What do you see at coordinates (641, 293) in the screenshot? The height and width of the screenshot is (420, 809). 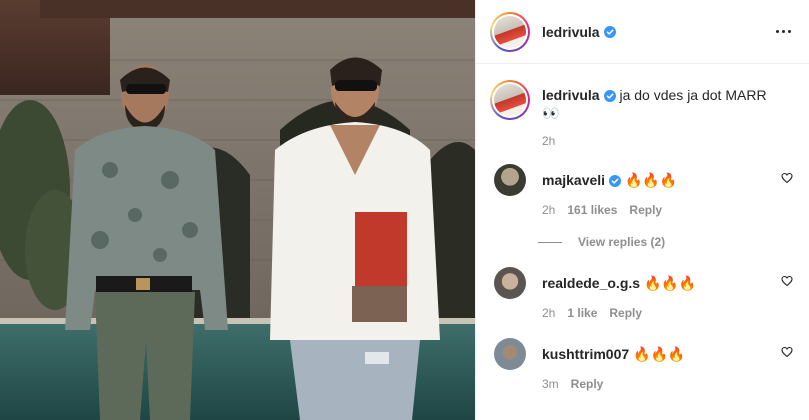 I see `comment-item: realdede_o.g.s 🔥🔥🔥 2h 1 like Reply` at bounding box center [641, 293].